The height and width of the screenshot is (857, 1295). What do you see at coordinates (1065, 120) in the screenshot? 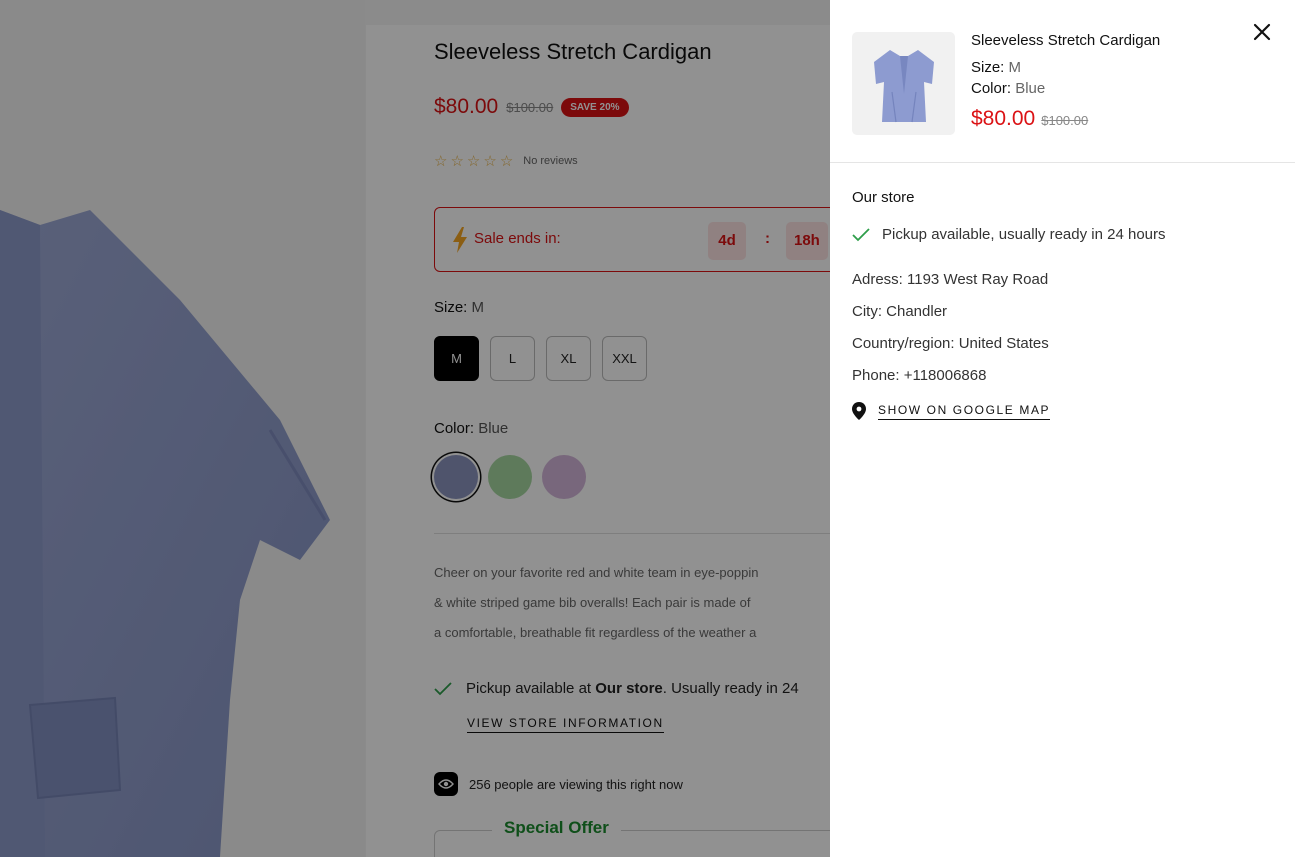
I see `drawer-compare-price: $100.00` at bounding box center [1065, 120].